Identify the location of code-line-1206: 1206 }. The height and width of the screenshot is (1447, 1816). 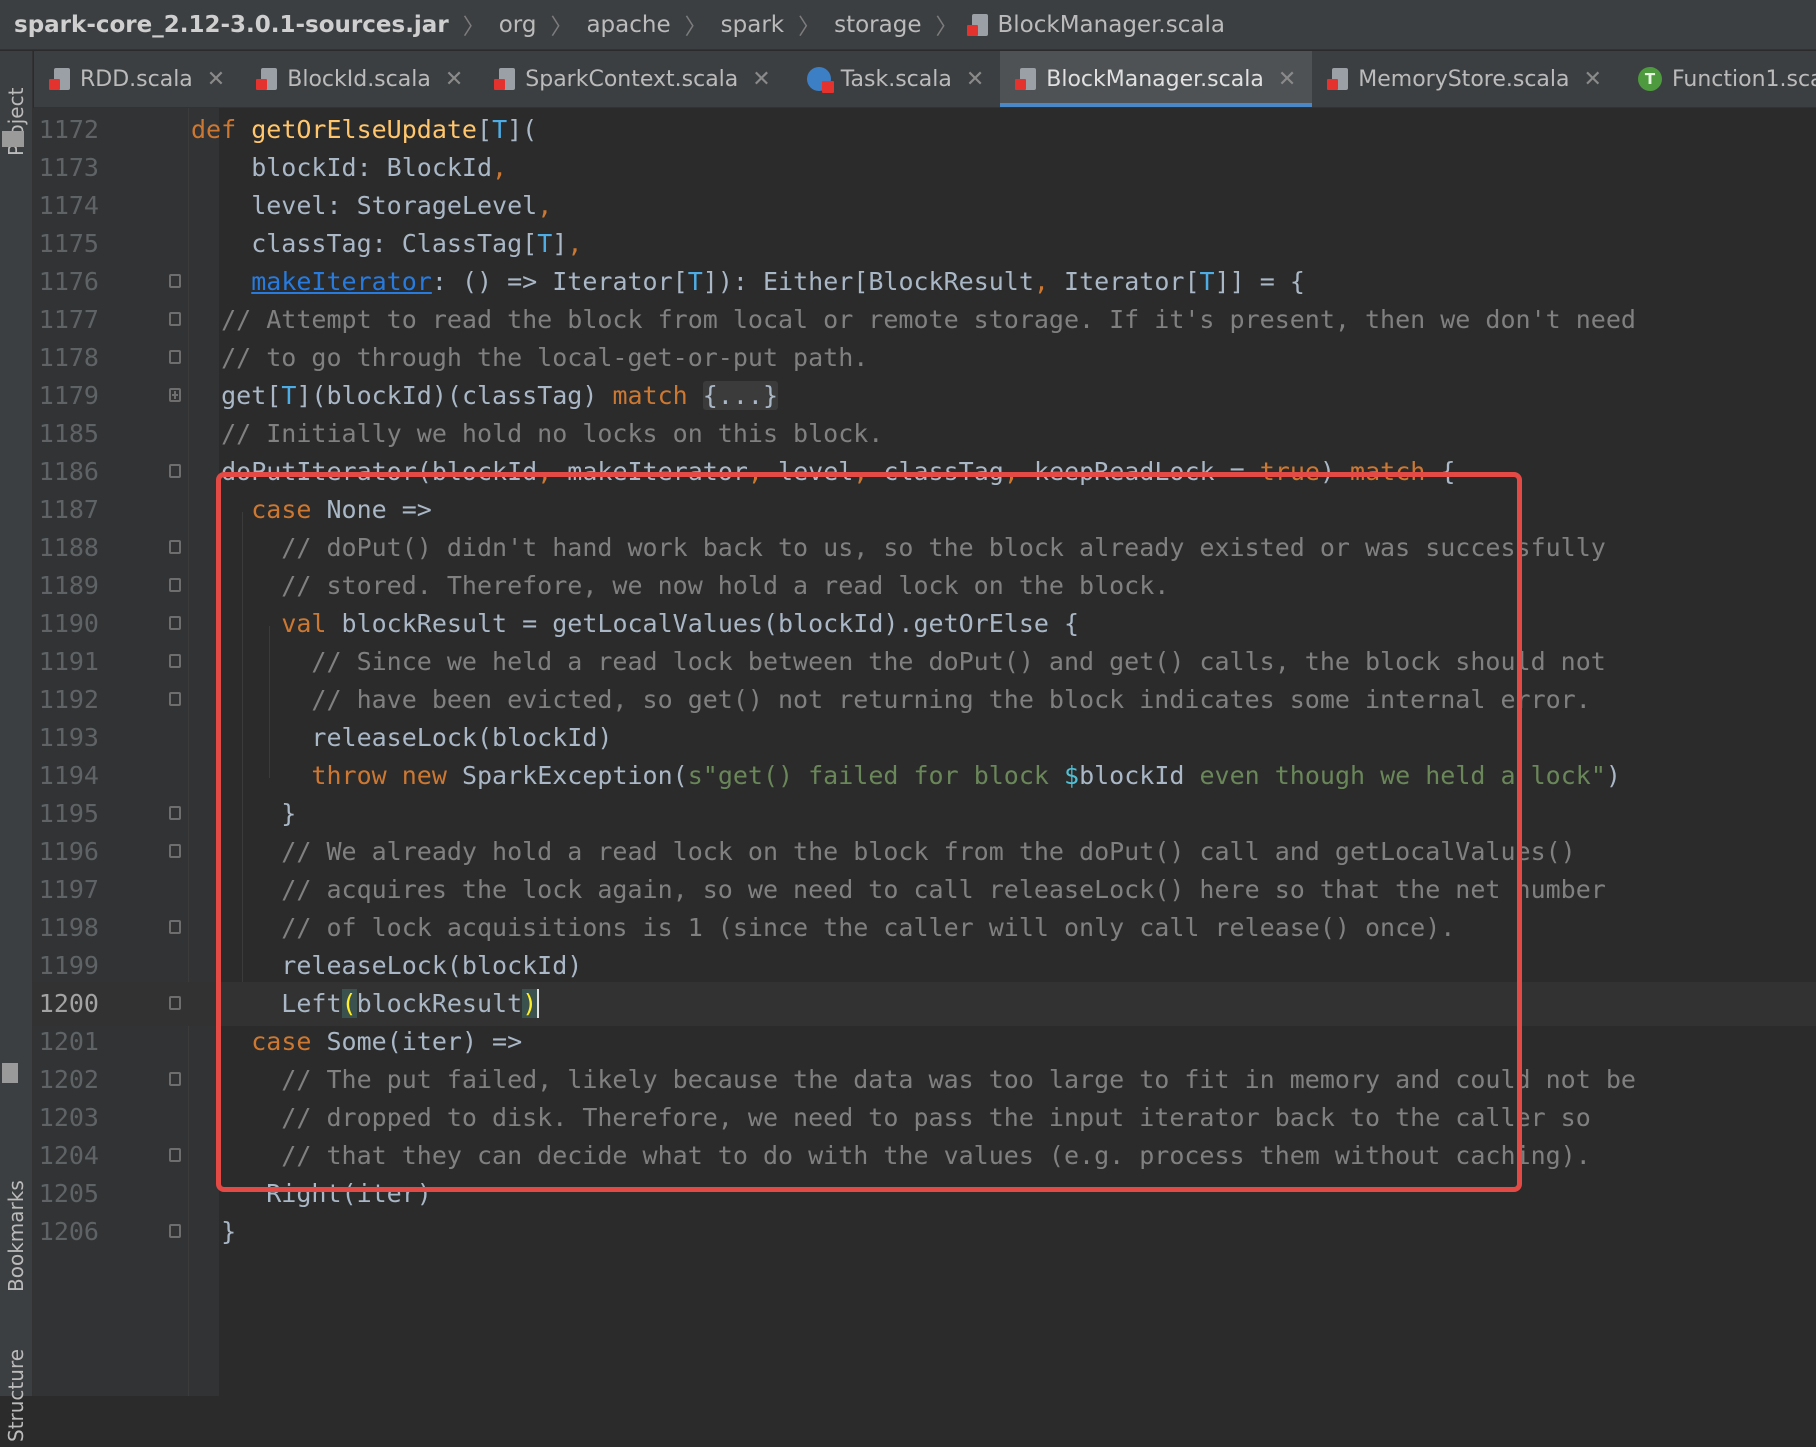
(924, 1232).